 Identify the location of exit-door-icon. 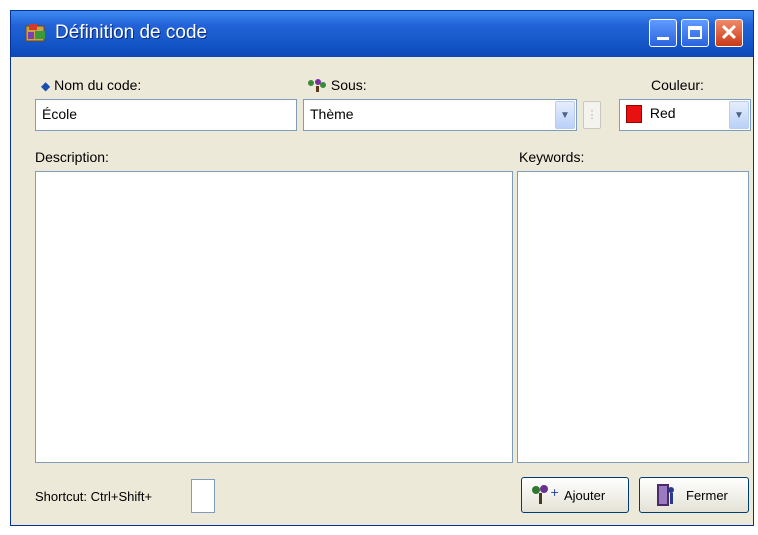
(665, 495).